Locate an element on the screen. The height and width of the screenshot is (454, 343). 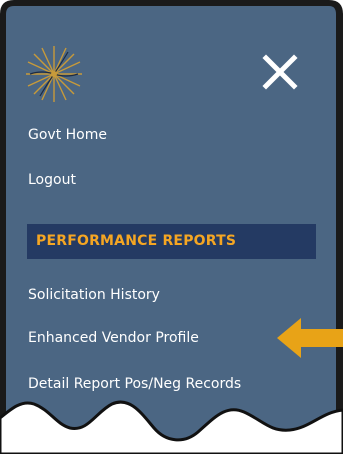
section-header-performance-reports: PERFORMANCE REPORTS is located at coordinates (171, 241).